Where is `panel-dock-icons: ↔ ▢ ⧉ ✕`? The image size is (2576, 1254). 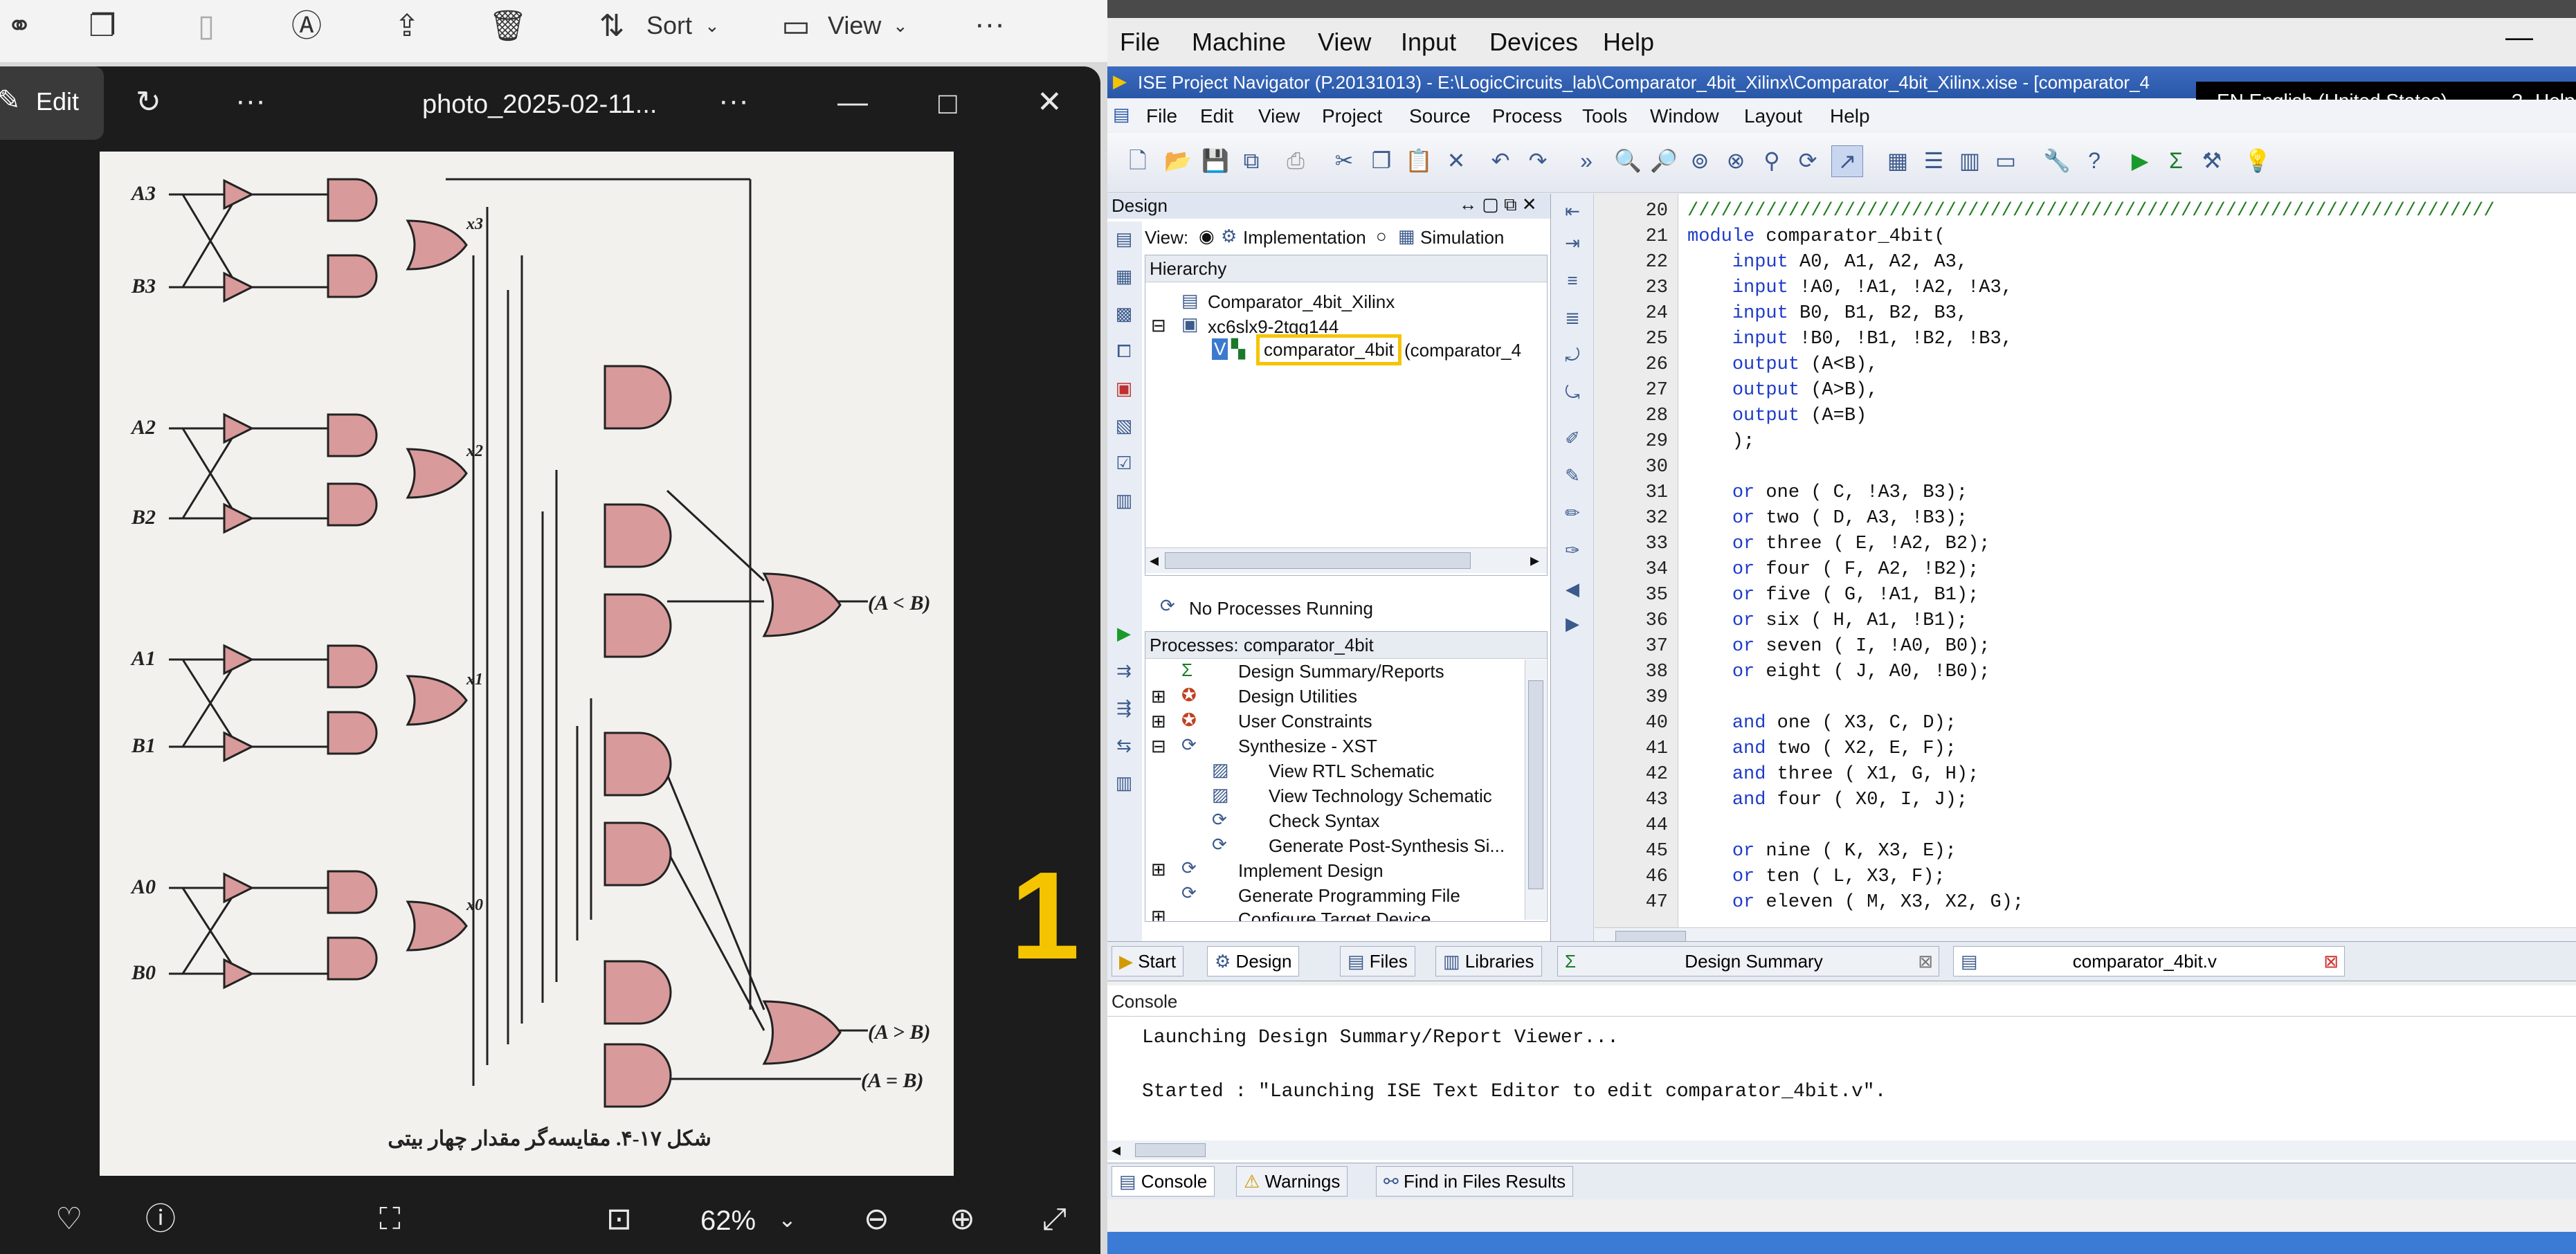 panel-dock-icons: ↔ ▢ ⧉ ✕ is located at coordinates (1498, 205).